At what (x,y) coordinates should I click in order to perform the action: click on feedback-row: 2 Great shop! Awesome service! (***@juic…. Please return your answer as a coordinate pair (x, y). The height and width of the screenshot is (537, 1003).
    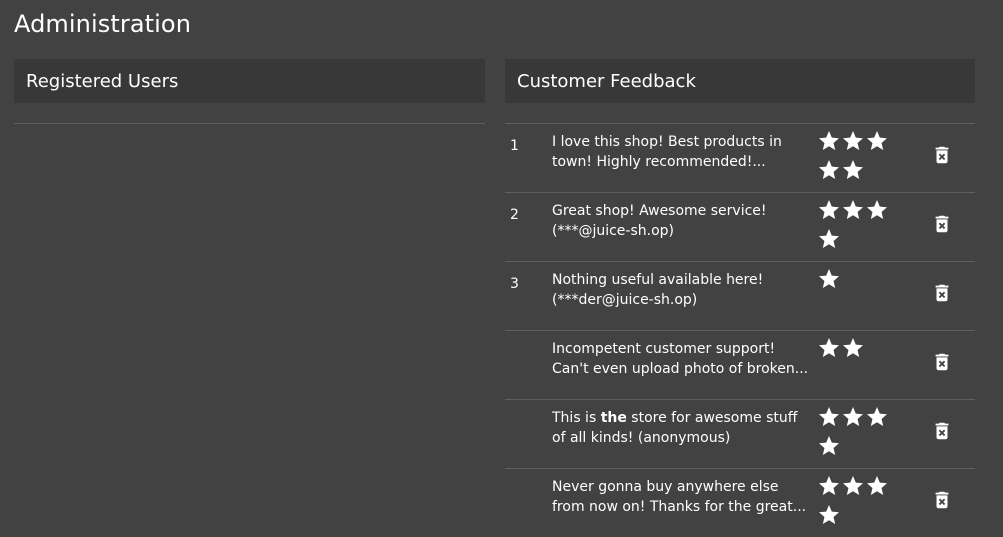
    Looking at the image, I should click on (740, 226).